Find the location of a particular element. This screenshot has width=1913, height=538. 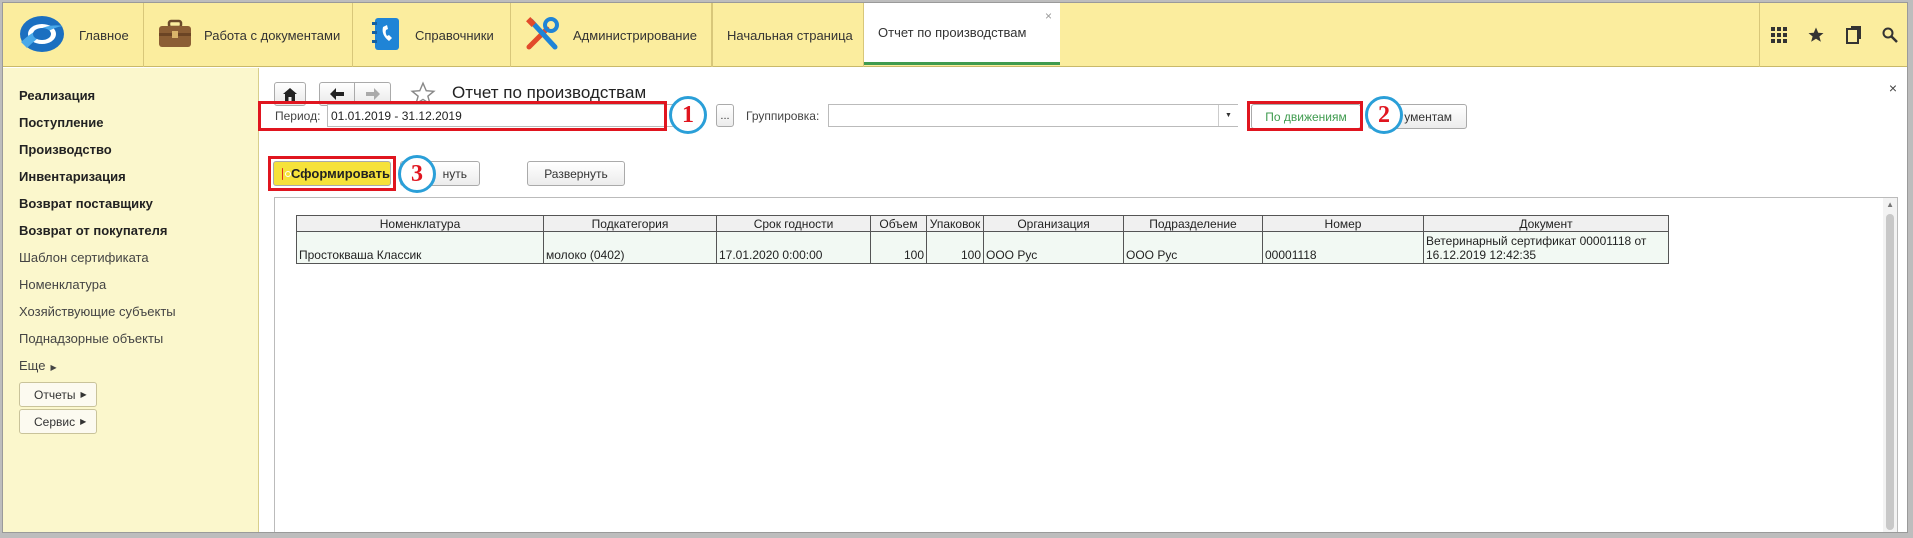

callout-1: 1 is located at coordinates (688, 115).